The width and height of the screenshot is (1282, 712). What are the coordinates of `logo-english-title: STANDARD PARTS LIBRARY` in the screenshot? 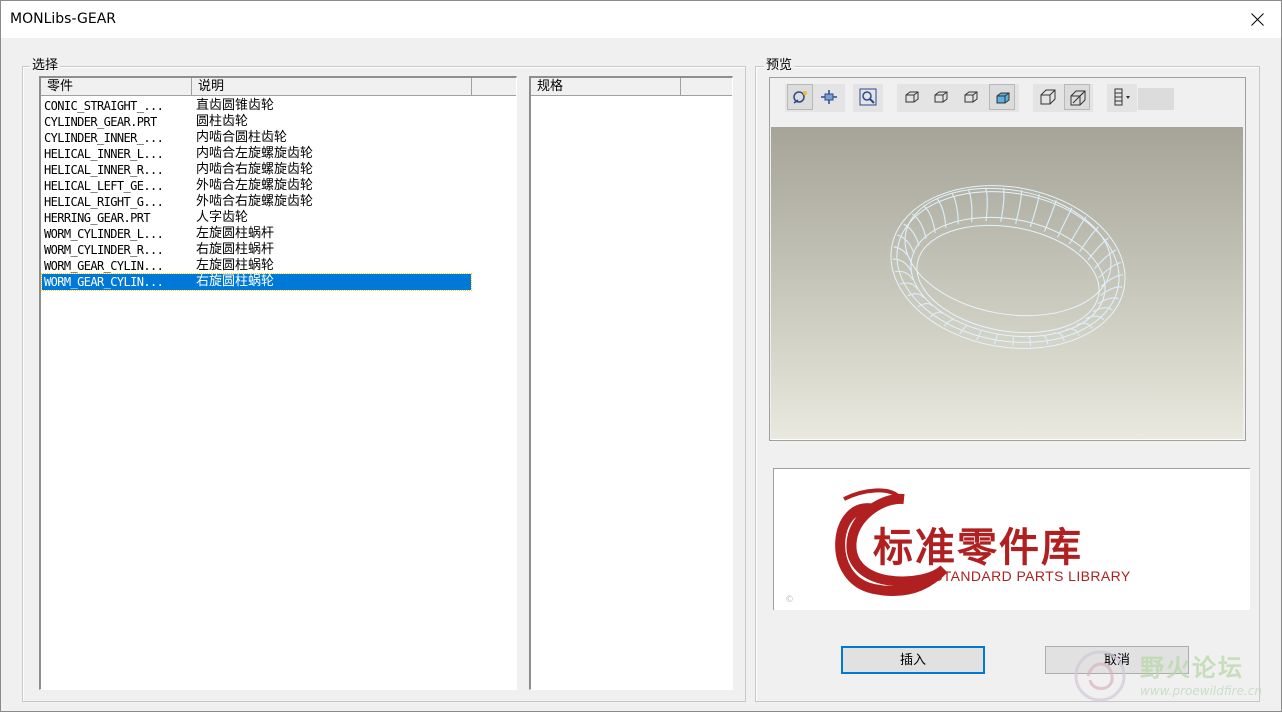 It's located at (1032, 576).